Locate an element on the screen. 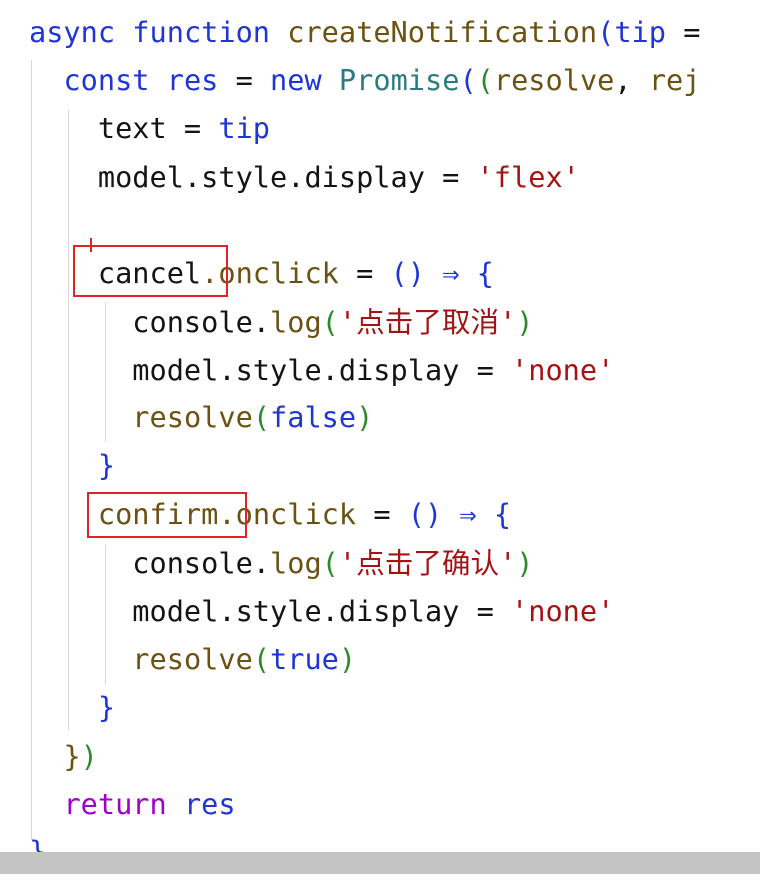  code-token: text = is located at coordinates (124, 128).